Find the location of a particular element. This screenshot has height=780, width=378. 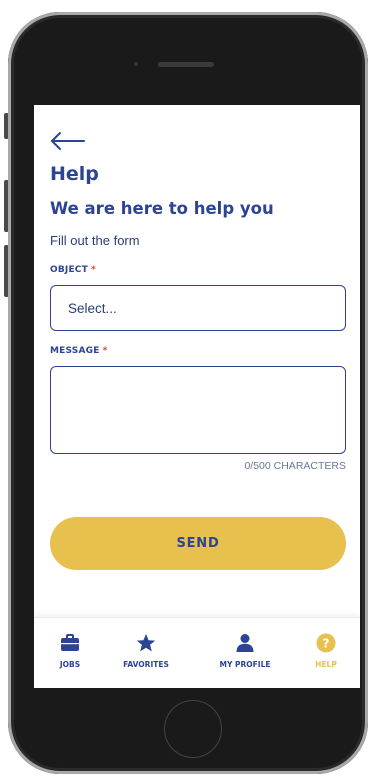

nav-label-jobs: JOBS is located at coordinates (70, 664).